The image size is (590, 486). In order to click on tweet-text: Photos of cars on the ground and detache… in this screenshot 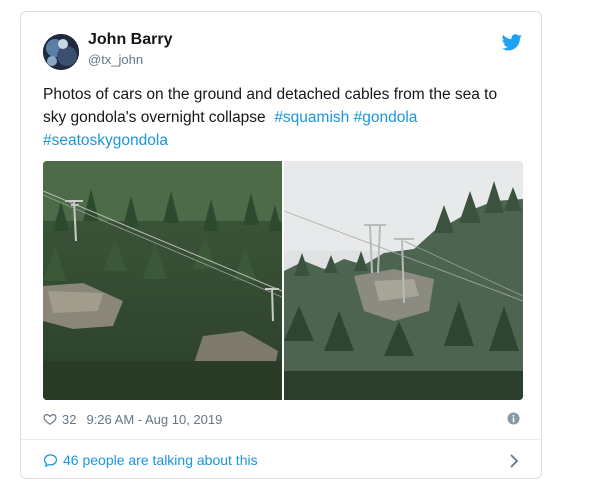, I will do `click(283, 117)`.